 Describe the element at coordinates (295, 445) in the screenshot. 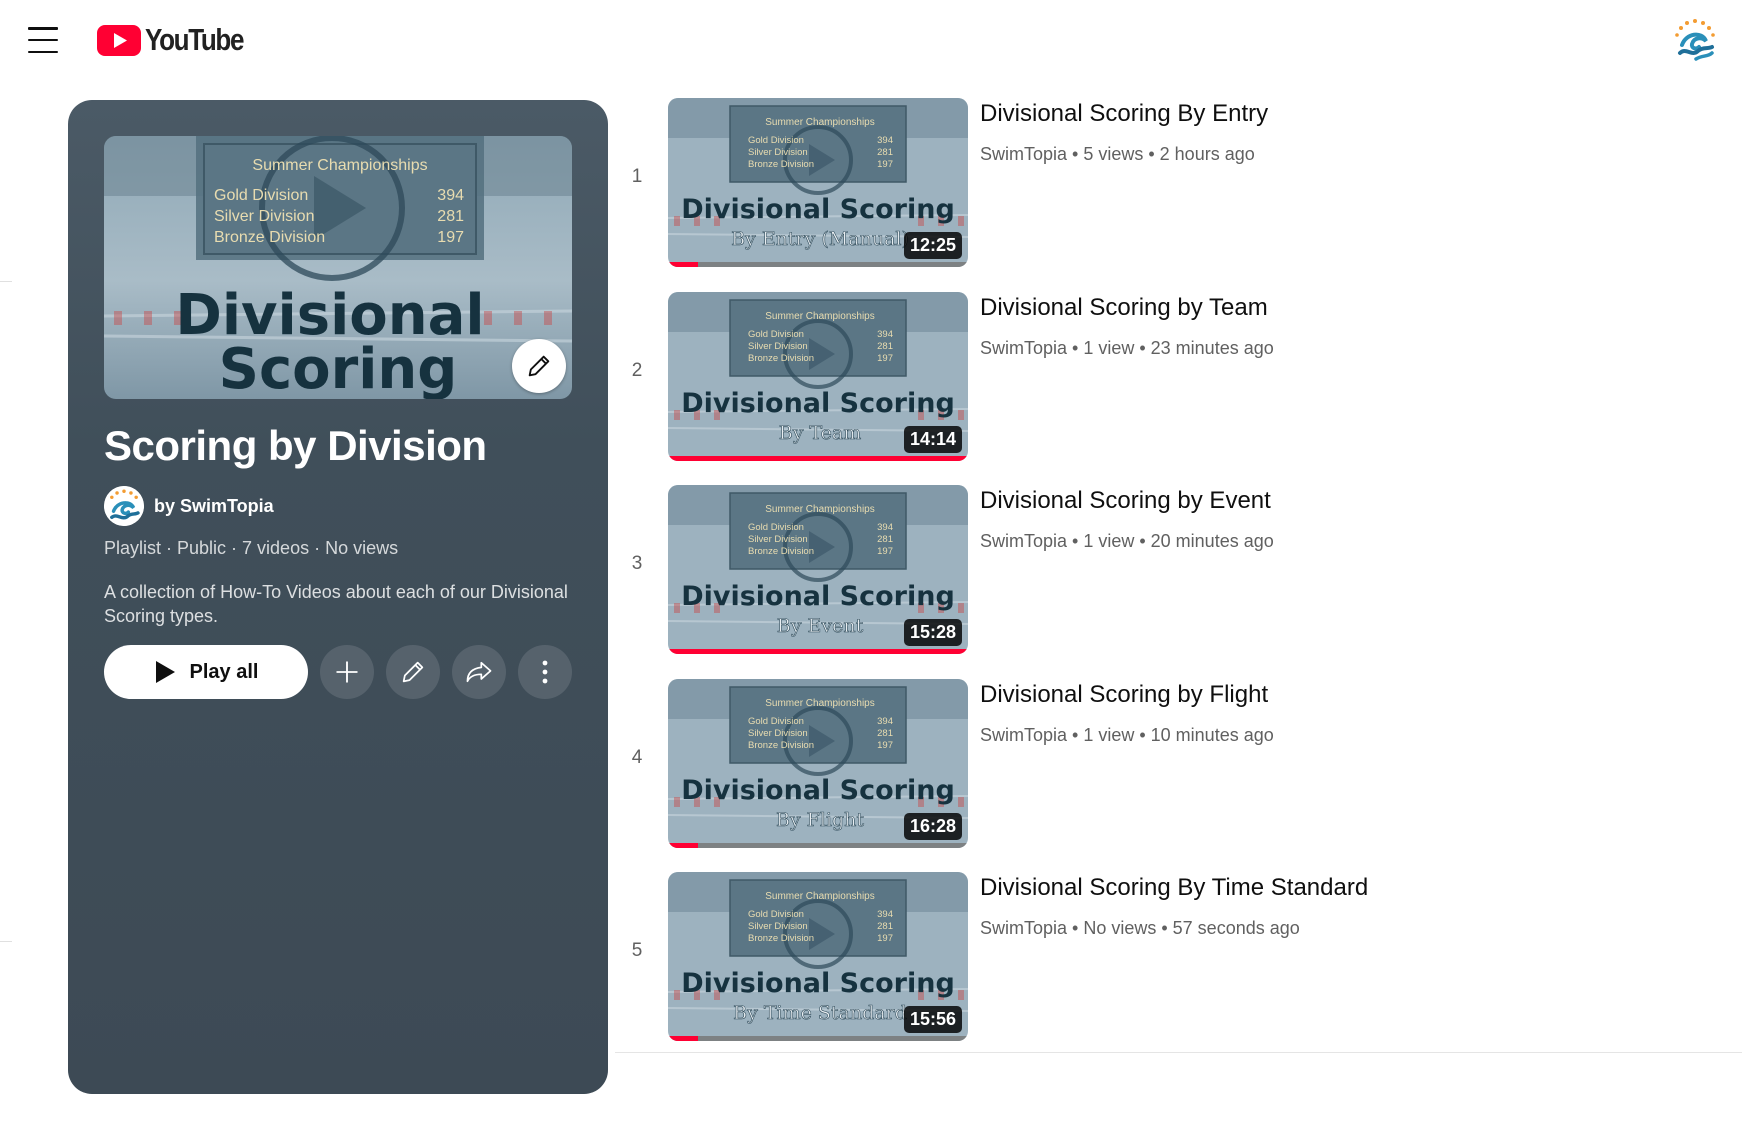

I see `playlist-title: Scoring by Division` at that location.